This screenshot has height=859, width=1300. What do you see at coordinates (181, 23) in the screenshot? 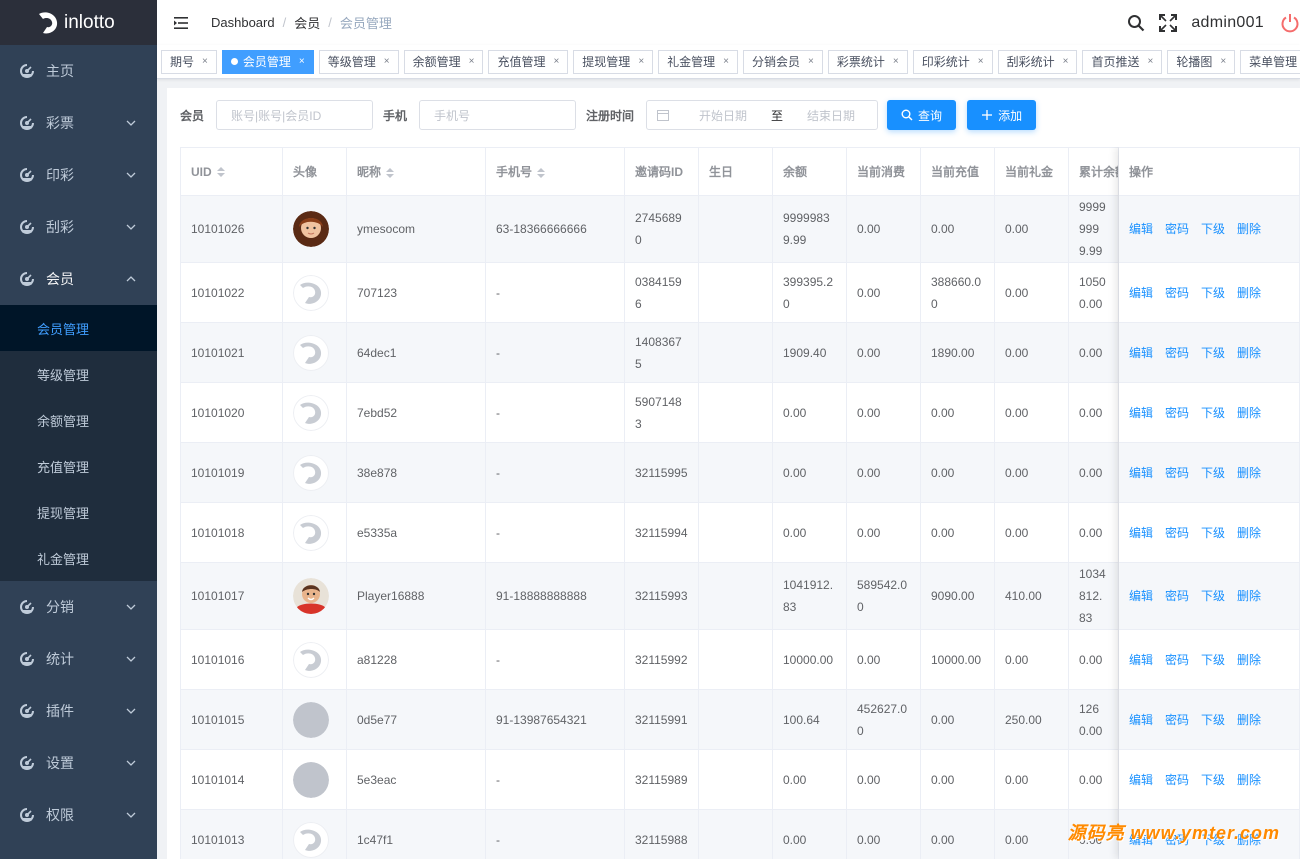
I see `hamburger-icon` at bounding box center [181, 23].